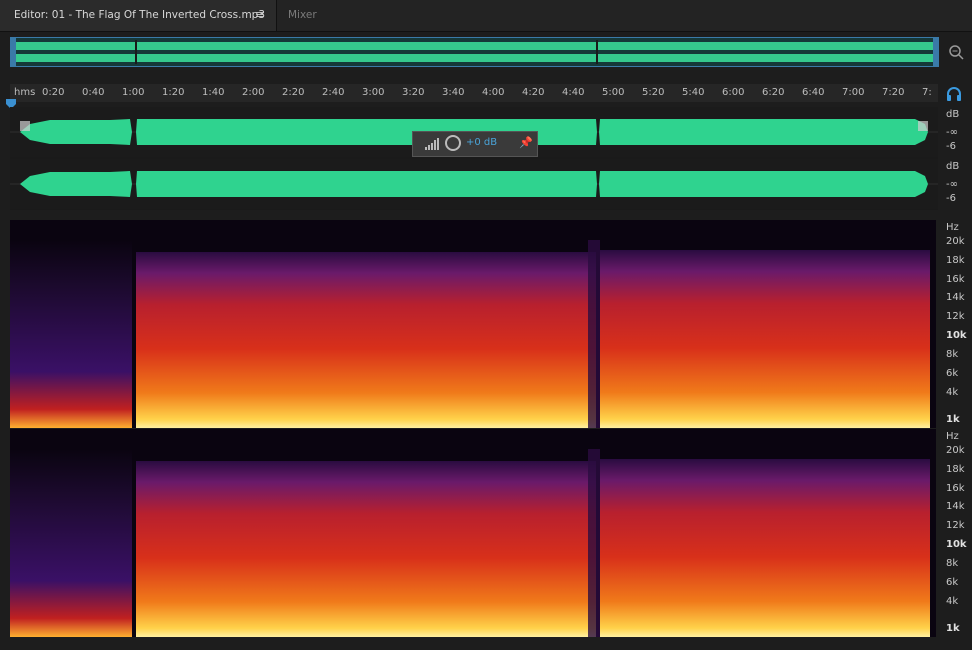  I want to click on ruler-label: 2:40, so click(333, 92).